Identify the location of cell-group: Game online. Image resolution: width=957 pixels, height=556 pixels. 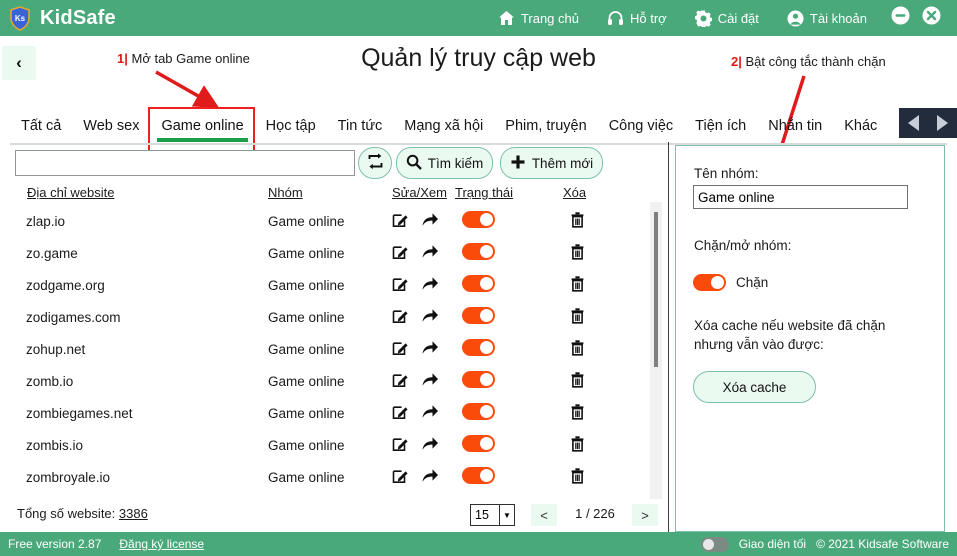
(306, 221).